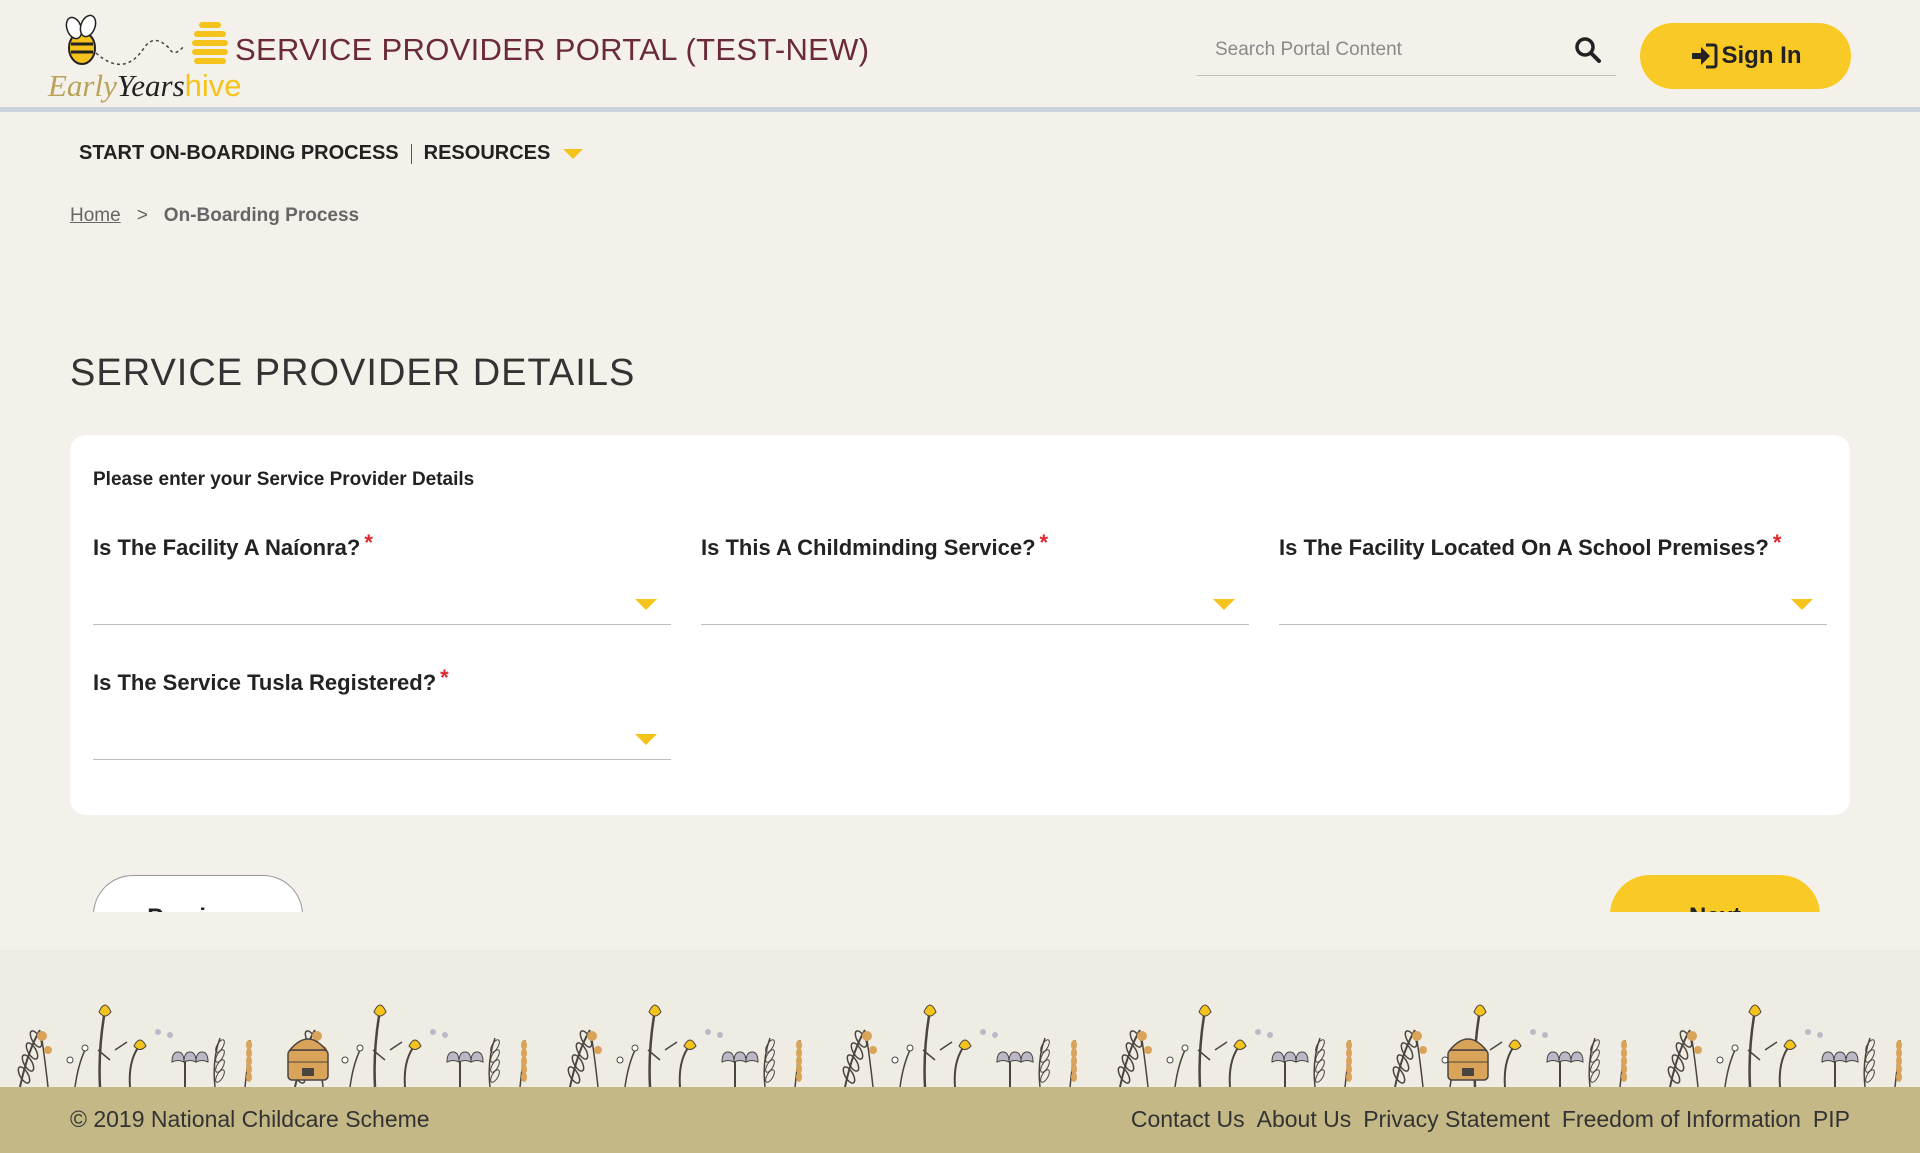  I want to click on field-label: Is The Service Tusla Registered? *, so click(382, 680).